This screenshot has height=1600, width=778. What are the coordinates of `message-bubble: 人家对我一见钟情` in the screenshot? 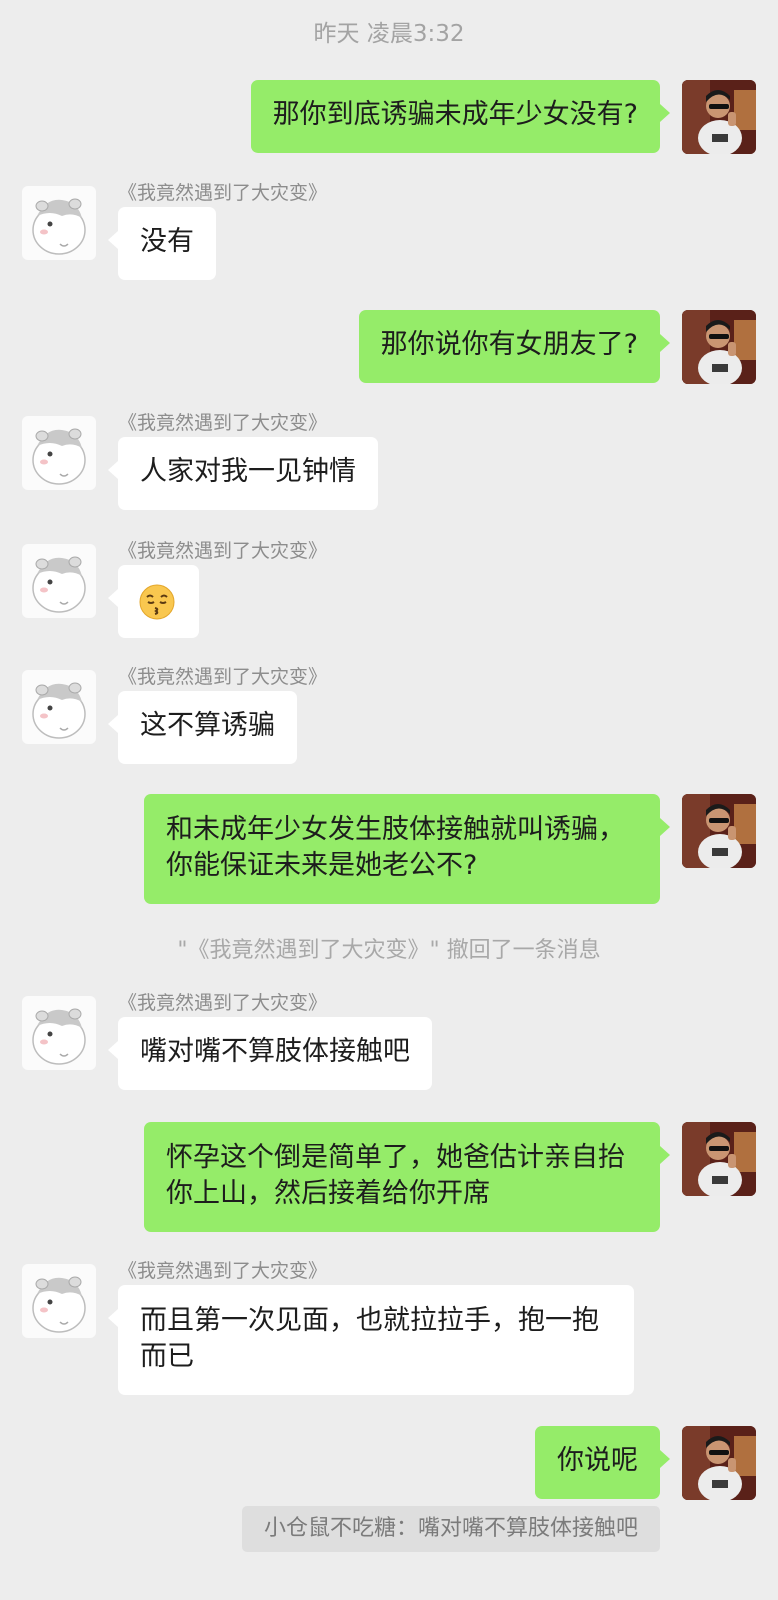 It's located at (243, 473).